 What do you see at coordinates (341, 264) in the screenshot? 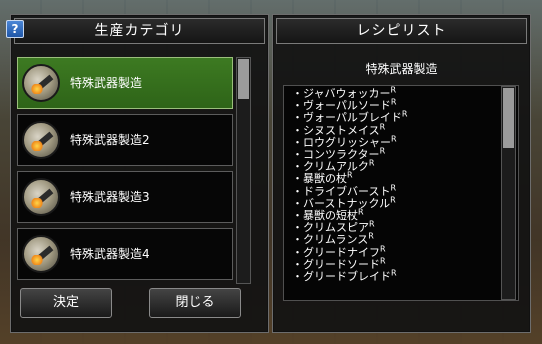
I see `recipe-name: グリードソード` at bounding box center [341, 264].